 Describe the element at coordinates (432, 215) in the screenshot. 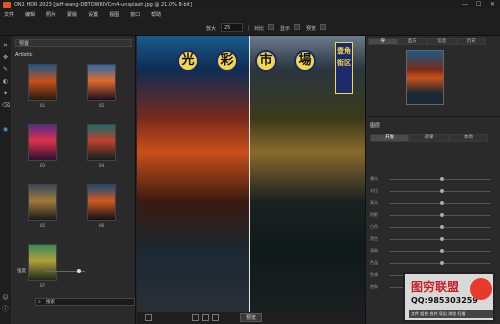

I see `slider-shadows: 阴影` at that location.